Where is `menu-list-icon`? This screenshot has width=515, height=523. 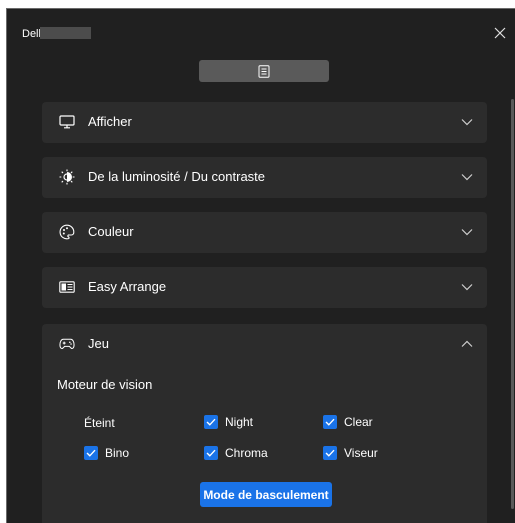 menu-list-icon is located at coordinates (264, 71).